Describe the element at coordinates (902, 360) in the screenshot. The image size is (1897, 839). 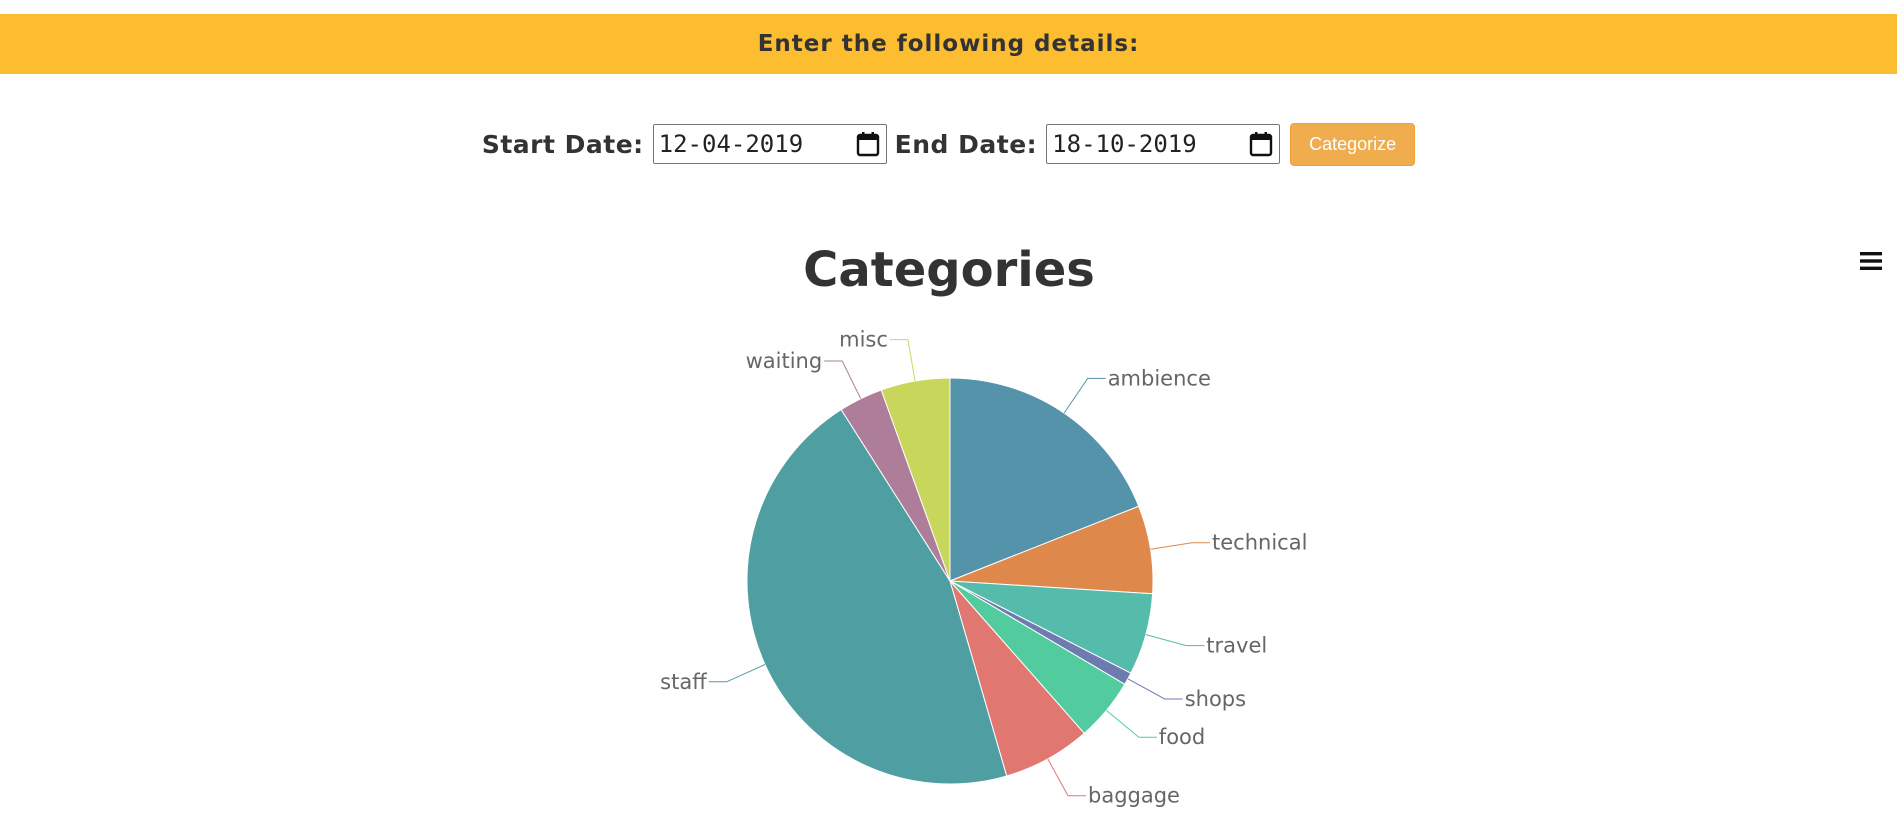
I see `connector-misc` at that location.